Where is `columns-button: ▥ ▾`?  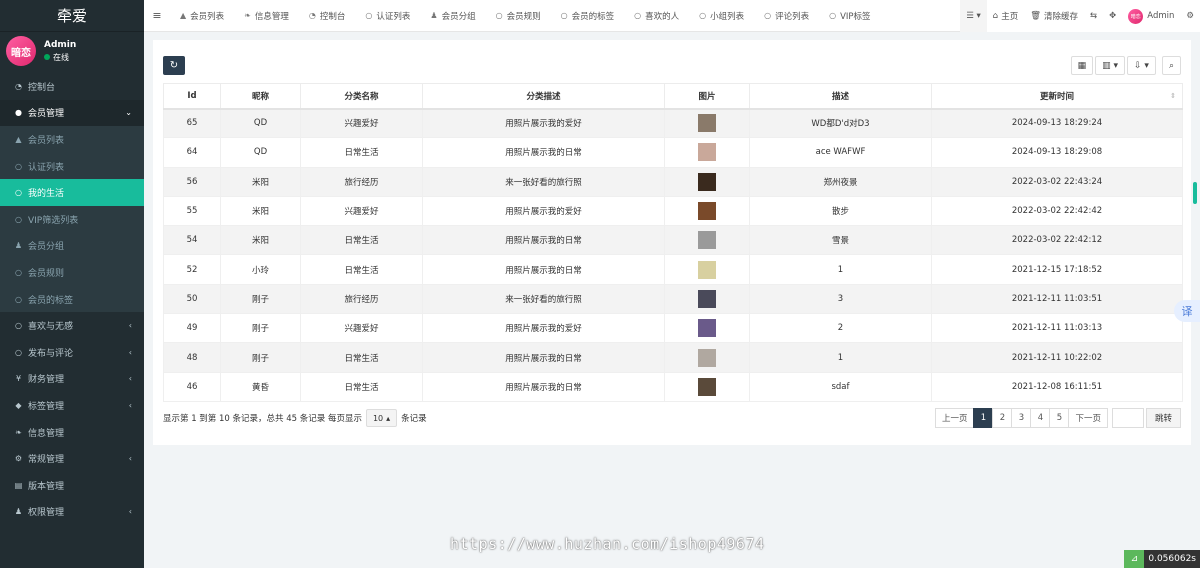
columns-button: ▥ ▾ is located at coordinates (1110, 65).